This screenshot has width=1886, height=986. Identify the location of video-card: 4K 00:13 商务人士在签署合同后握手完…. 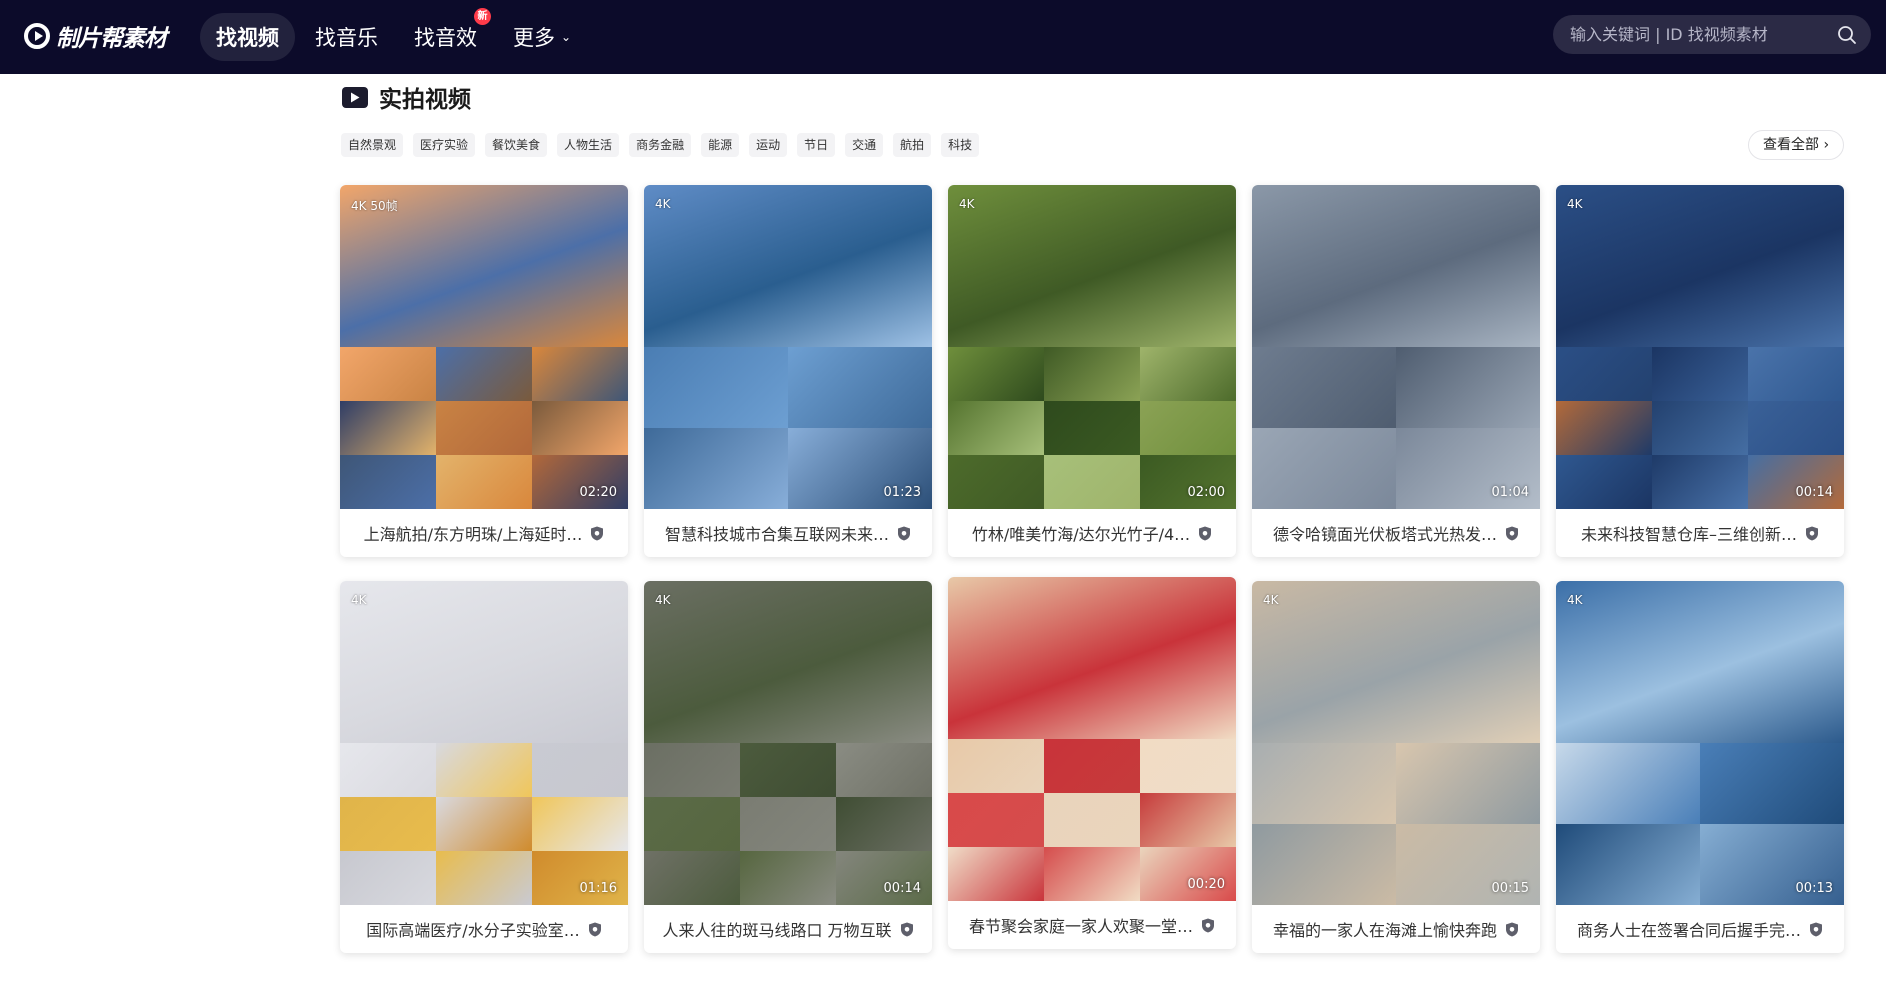
(1700, 767).